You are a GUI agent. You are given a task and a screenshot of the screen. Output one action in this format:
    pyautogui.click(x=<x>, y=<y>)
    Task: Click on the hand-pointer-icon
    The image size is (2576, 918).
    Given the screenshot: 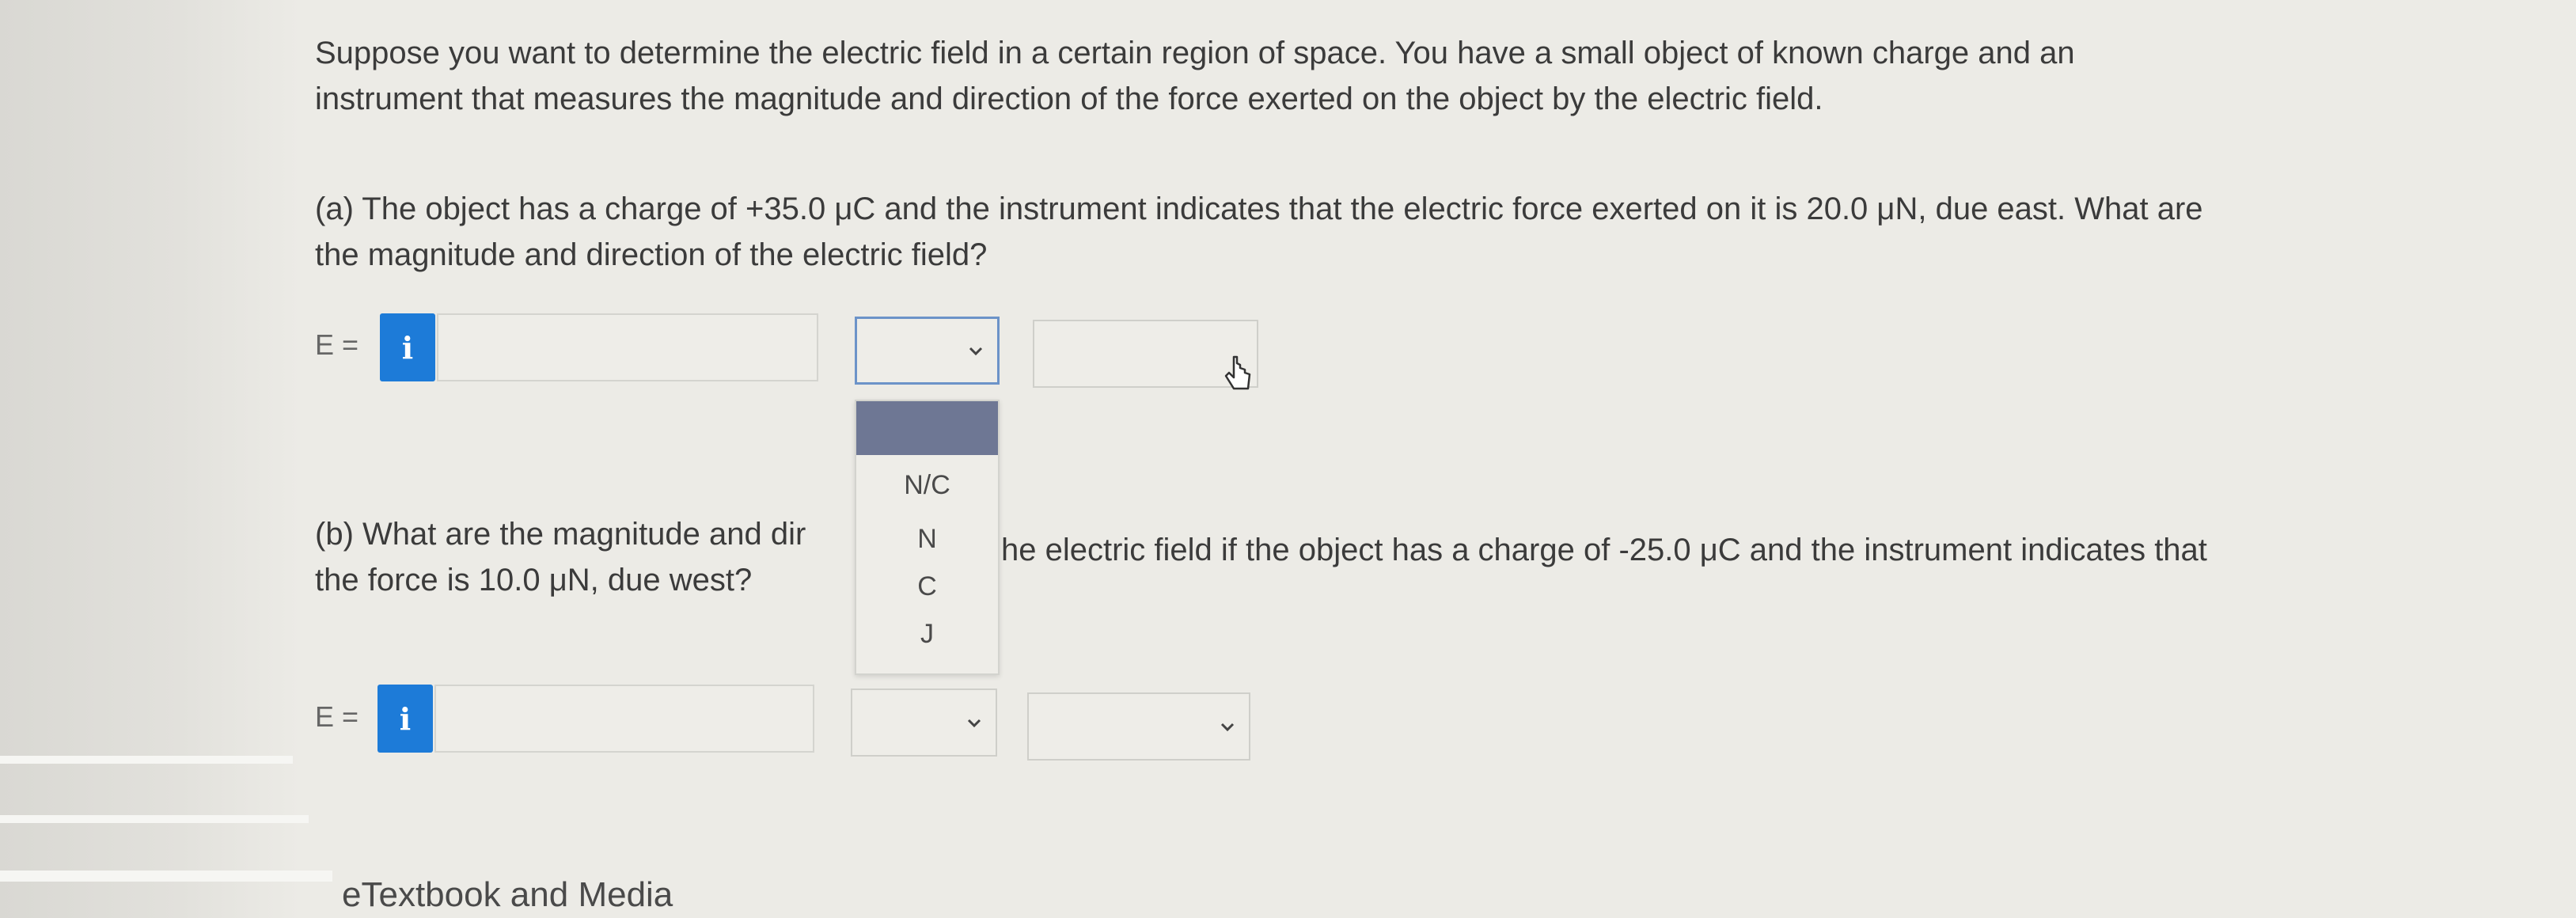 What is the action you would take?
    pyautogui.click(x=1237, y=372)
    